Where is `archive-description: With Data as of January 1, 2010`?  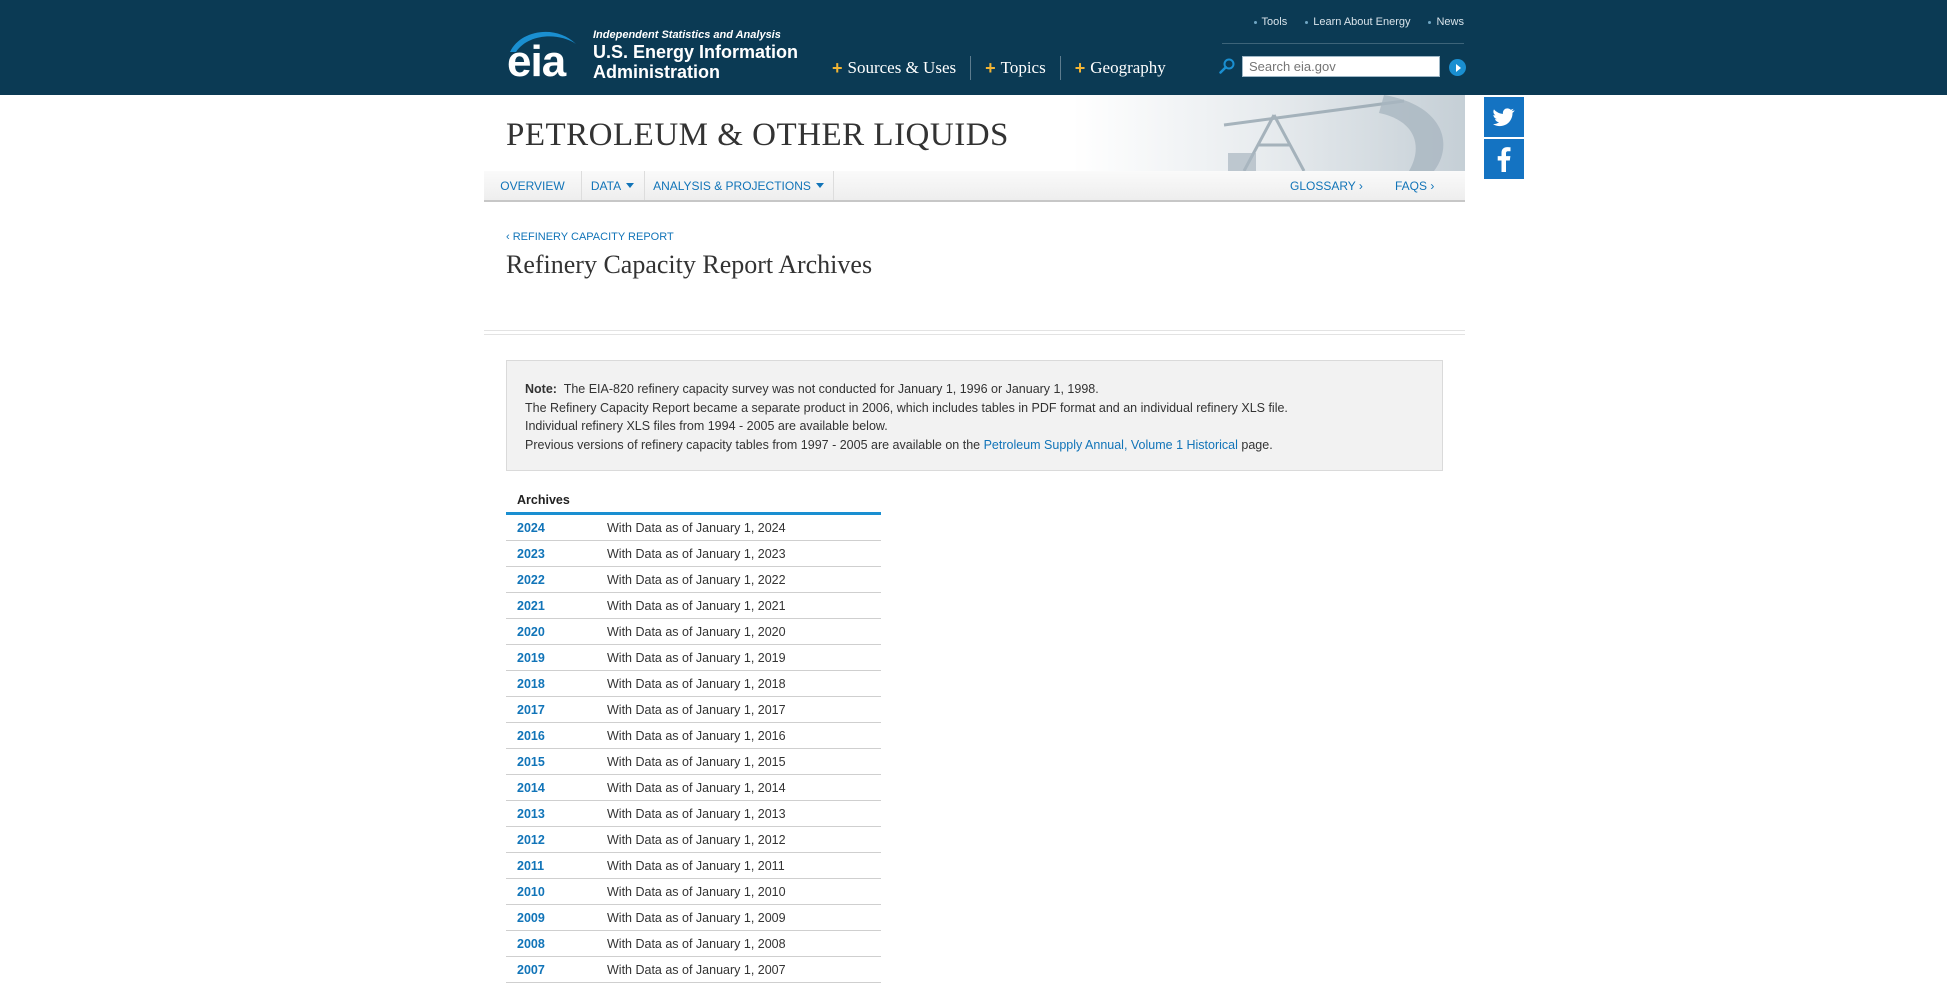
archive-description: With Data as of January 1, 2010 is located at coordinates (696, 891).